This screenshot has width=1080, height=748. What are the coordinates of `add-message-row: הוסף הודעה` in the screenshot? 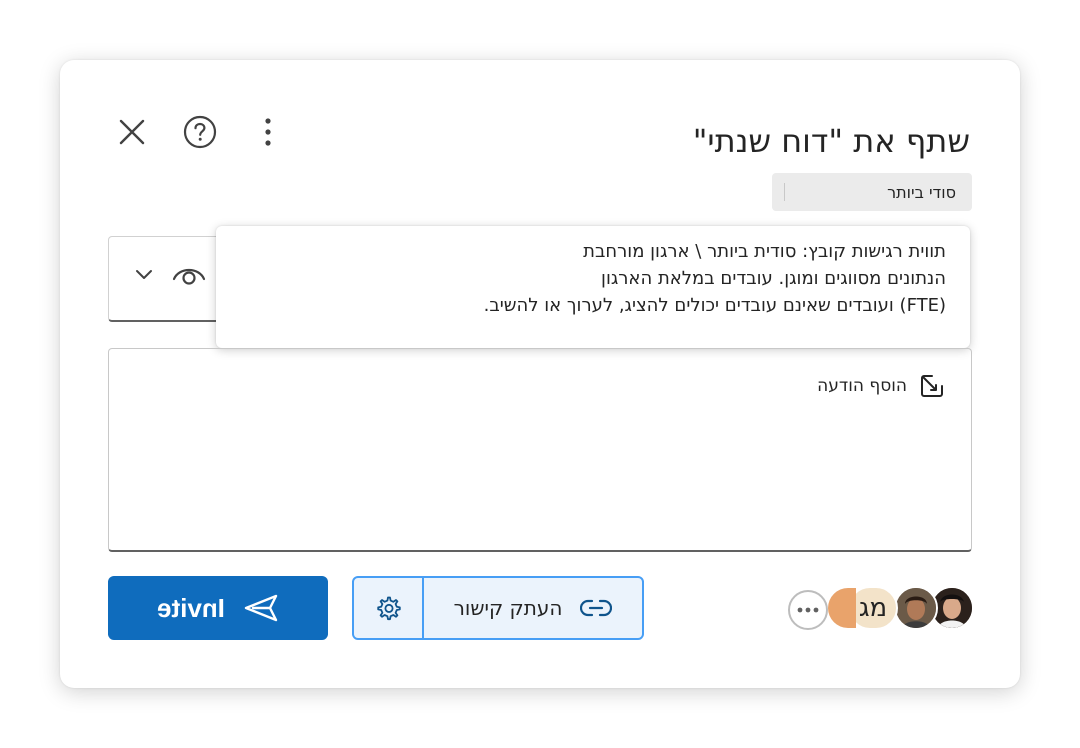 It's located at (881, 386).